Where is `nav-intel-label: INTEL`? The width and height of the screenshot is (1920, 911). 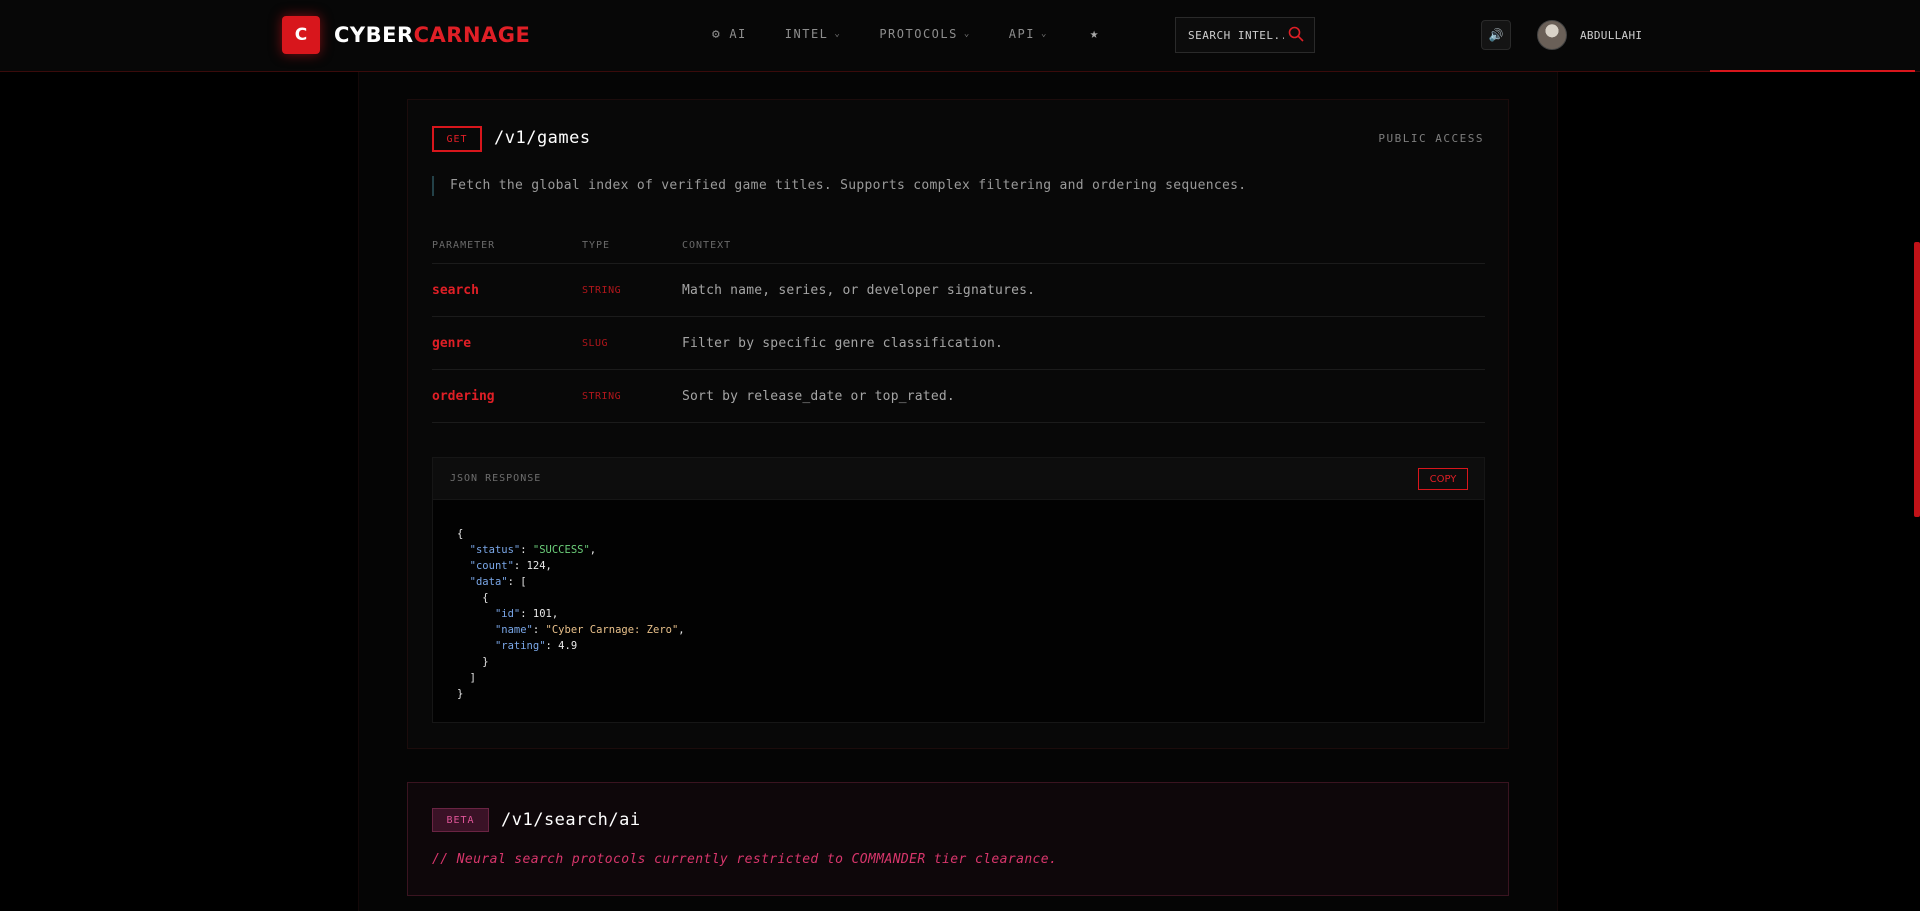 nav-intel-label: INTEL is located at coordinates (806, 34).